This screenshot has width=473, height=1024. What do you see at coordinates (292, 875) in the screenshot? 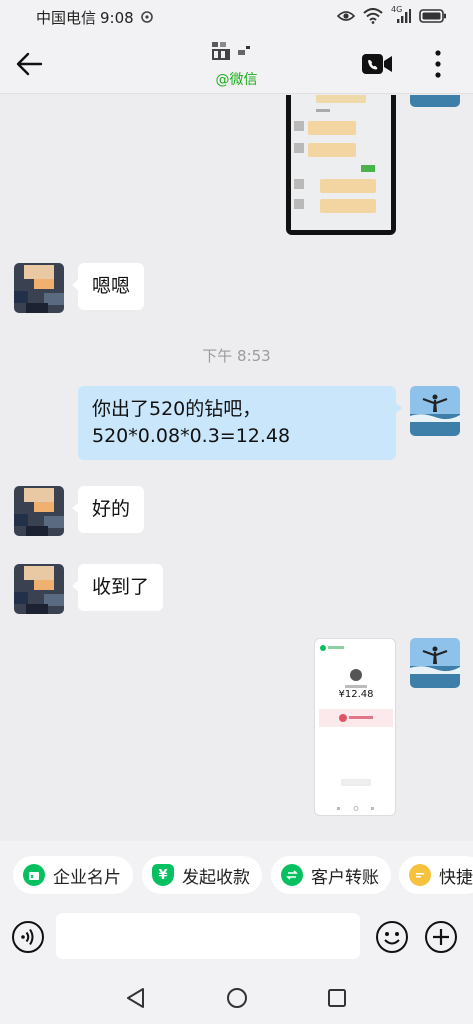
I see `transfer-icon` at bounding box center [292, 875].